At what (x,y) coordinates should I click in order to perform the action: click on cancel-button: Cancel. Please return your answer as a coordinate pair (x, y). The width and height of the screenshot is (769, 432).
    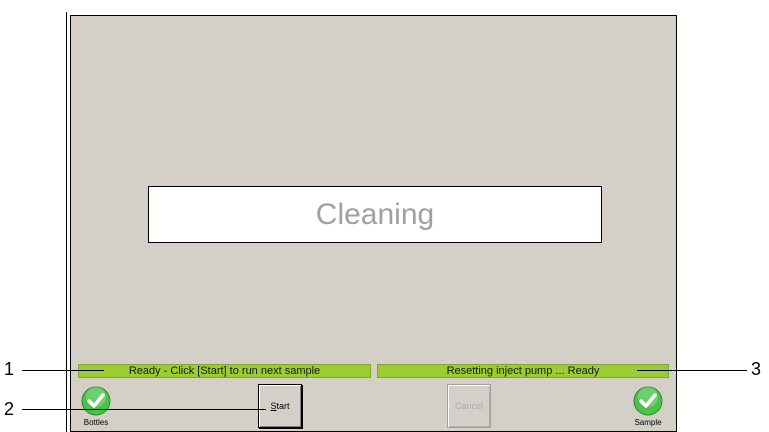
    Looking at the image, I should click on (469, 406).